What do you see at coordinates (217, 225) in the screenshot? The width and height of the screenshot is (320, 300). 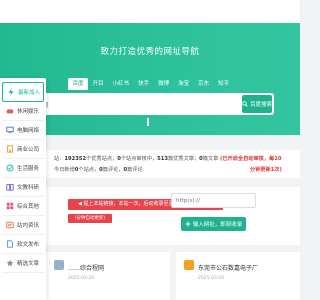 I see `submit-button-label: 输入网址，即刻收录` at bounding box center [217, 225].